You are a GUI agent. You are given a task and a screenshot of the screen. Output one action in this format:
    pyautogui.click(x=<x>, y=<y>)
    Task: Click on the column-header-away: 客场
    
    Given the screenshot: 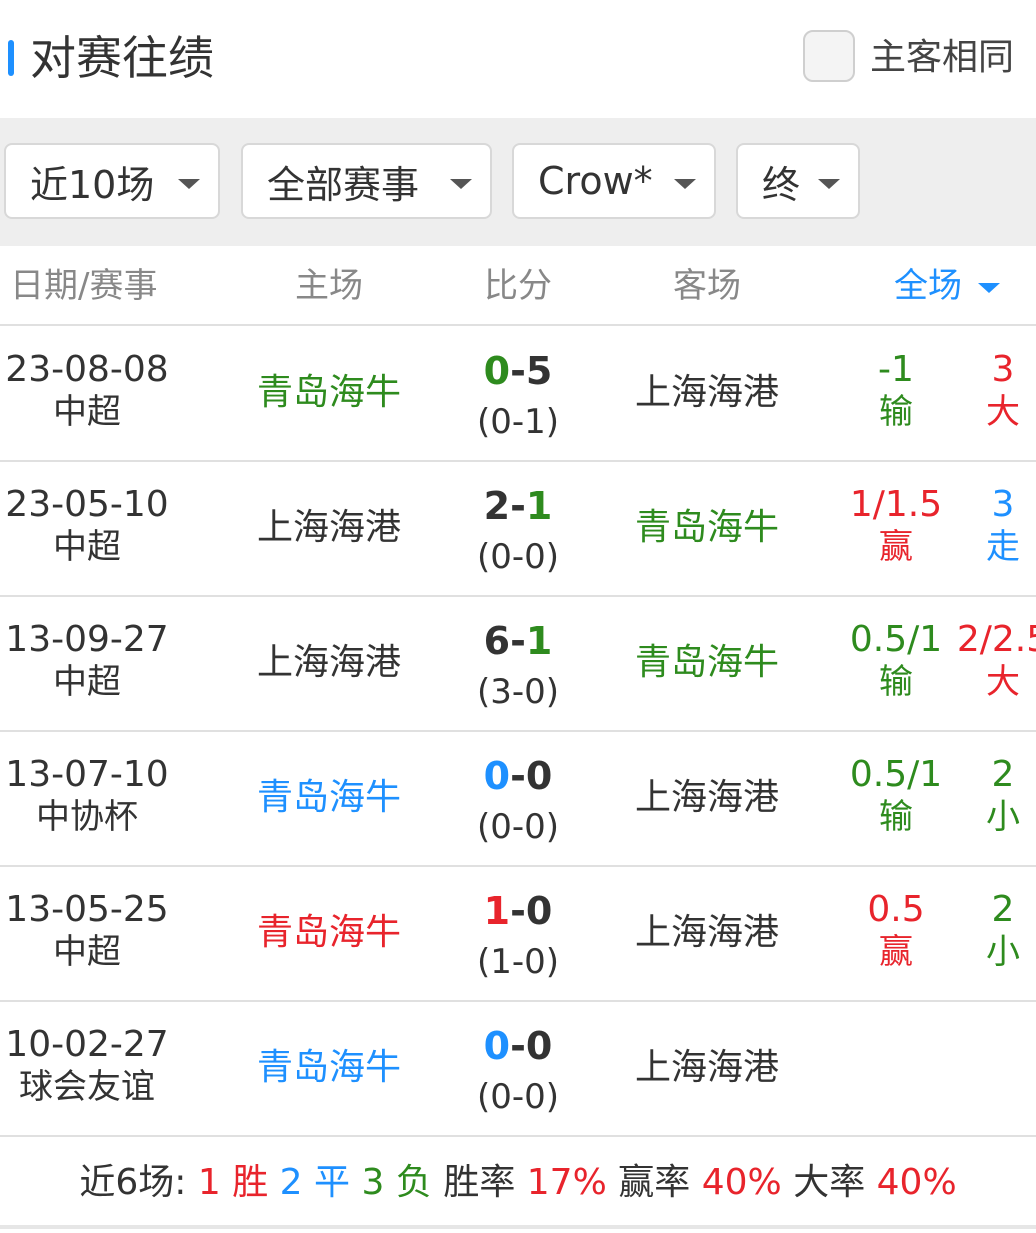 What is the action you would take?
    pyautogui.click(x=707, y=286)
    